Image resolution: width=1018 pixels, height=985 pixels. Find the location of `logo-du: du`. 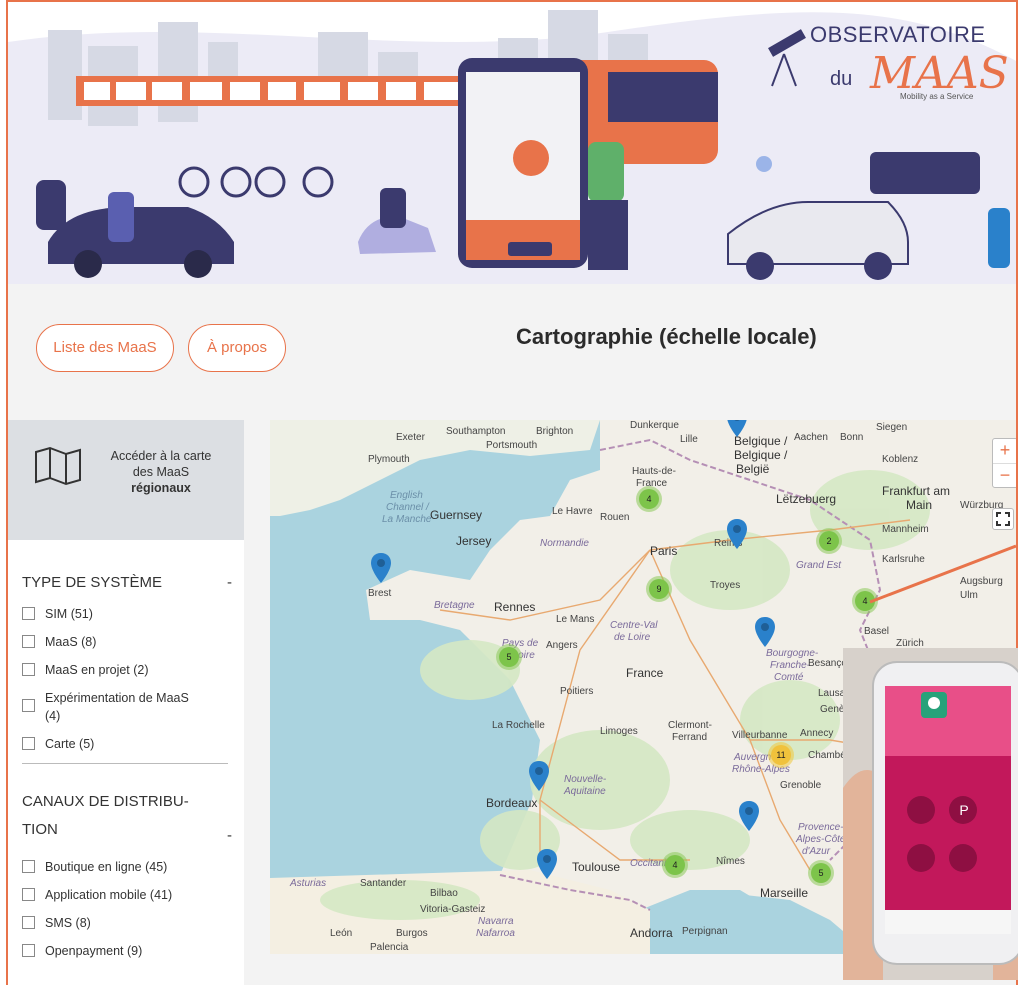

logo-du: du is located at coordinates (841, 79).